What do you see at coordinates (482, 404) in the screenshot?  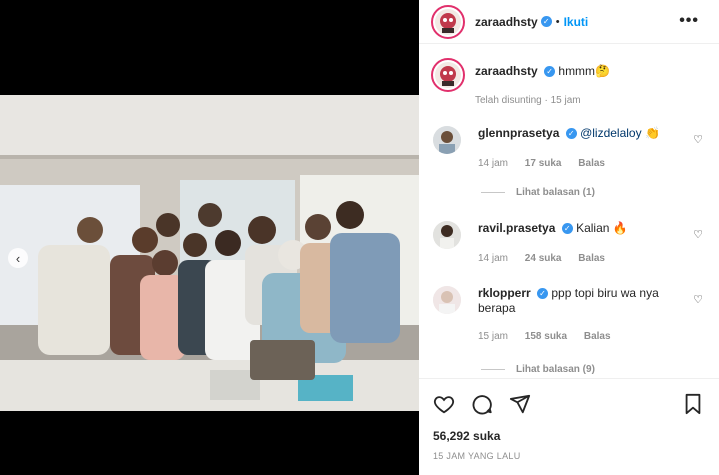 I see `comment-icon` at bounding box center [482, 404].